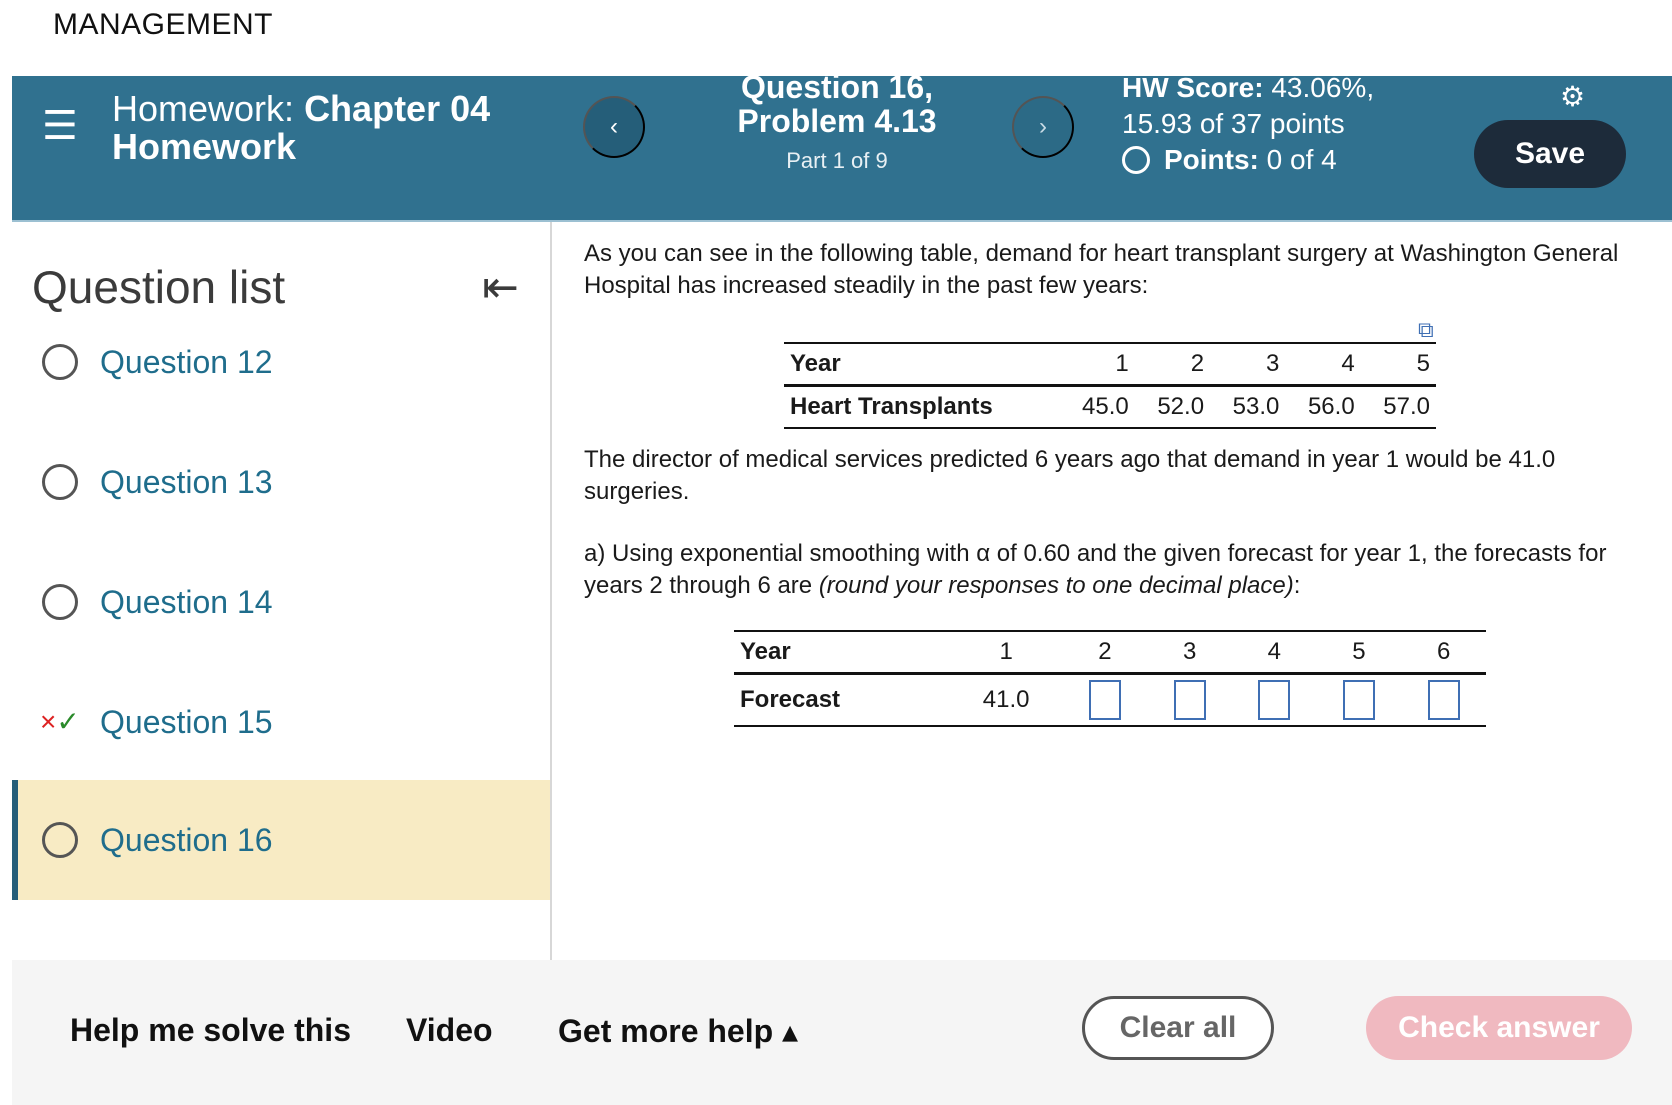  What do you see at coordinates (397, 108) in the screenshot?
I see `homework-name-line1: Chapter 04` at bounding box center [397, 108].